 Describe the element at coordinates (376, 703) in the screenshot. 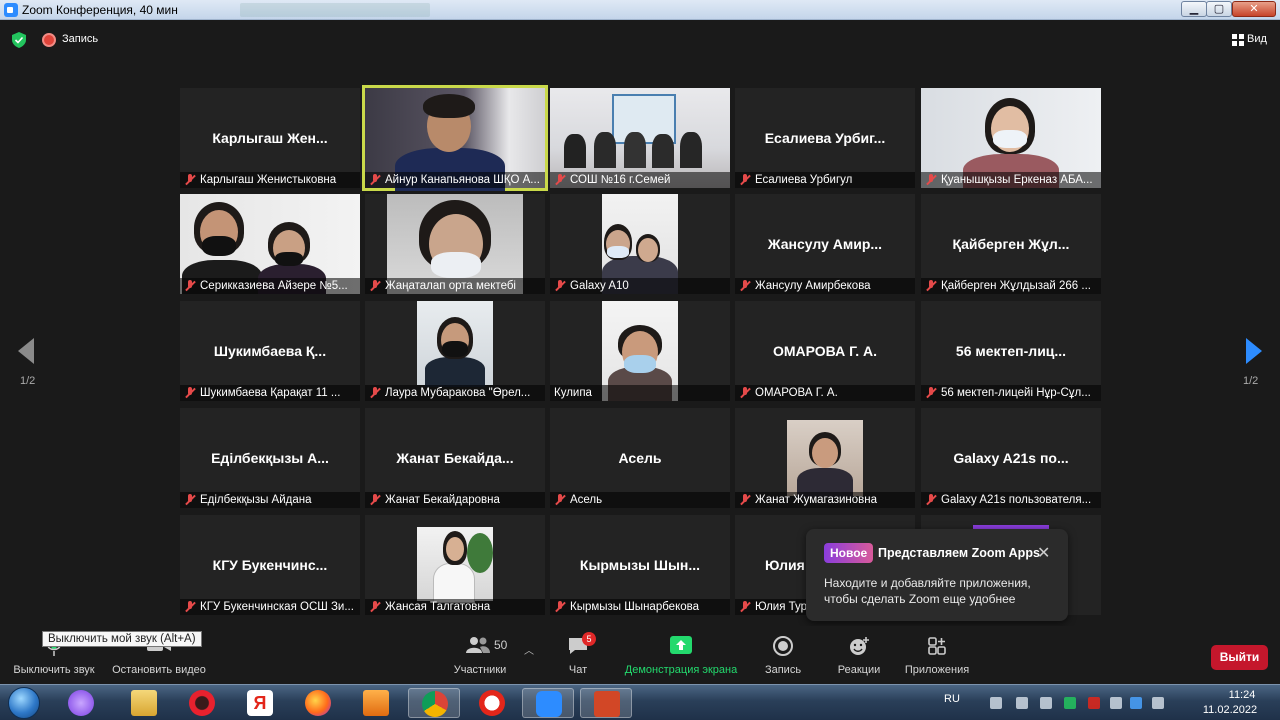

I see `taskbar-app-media-player` at that location.